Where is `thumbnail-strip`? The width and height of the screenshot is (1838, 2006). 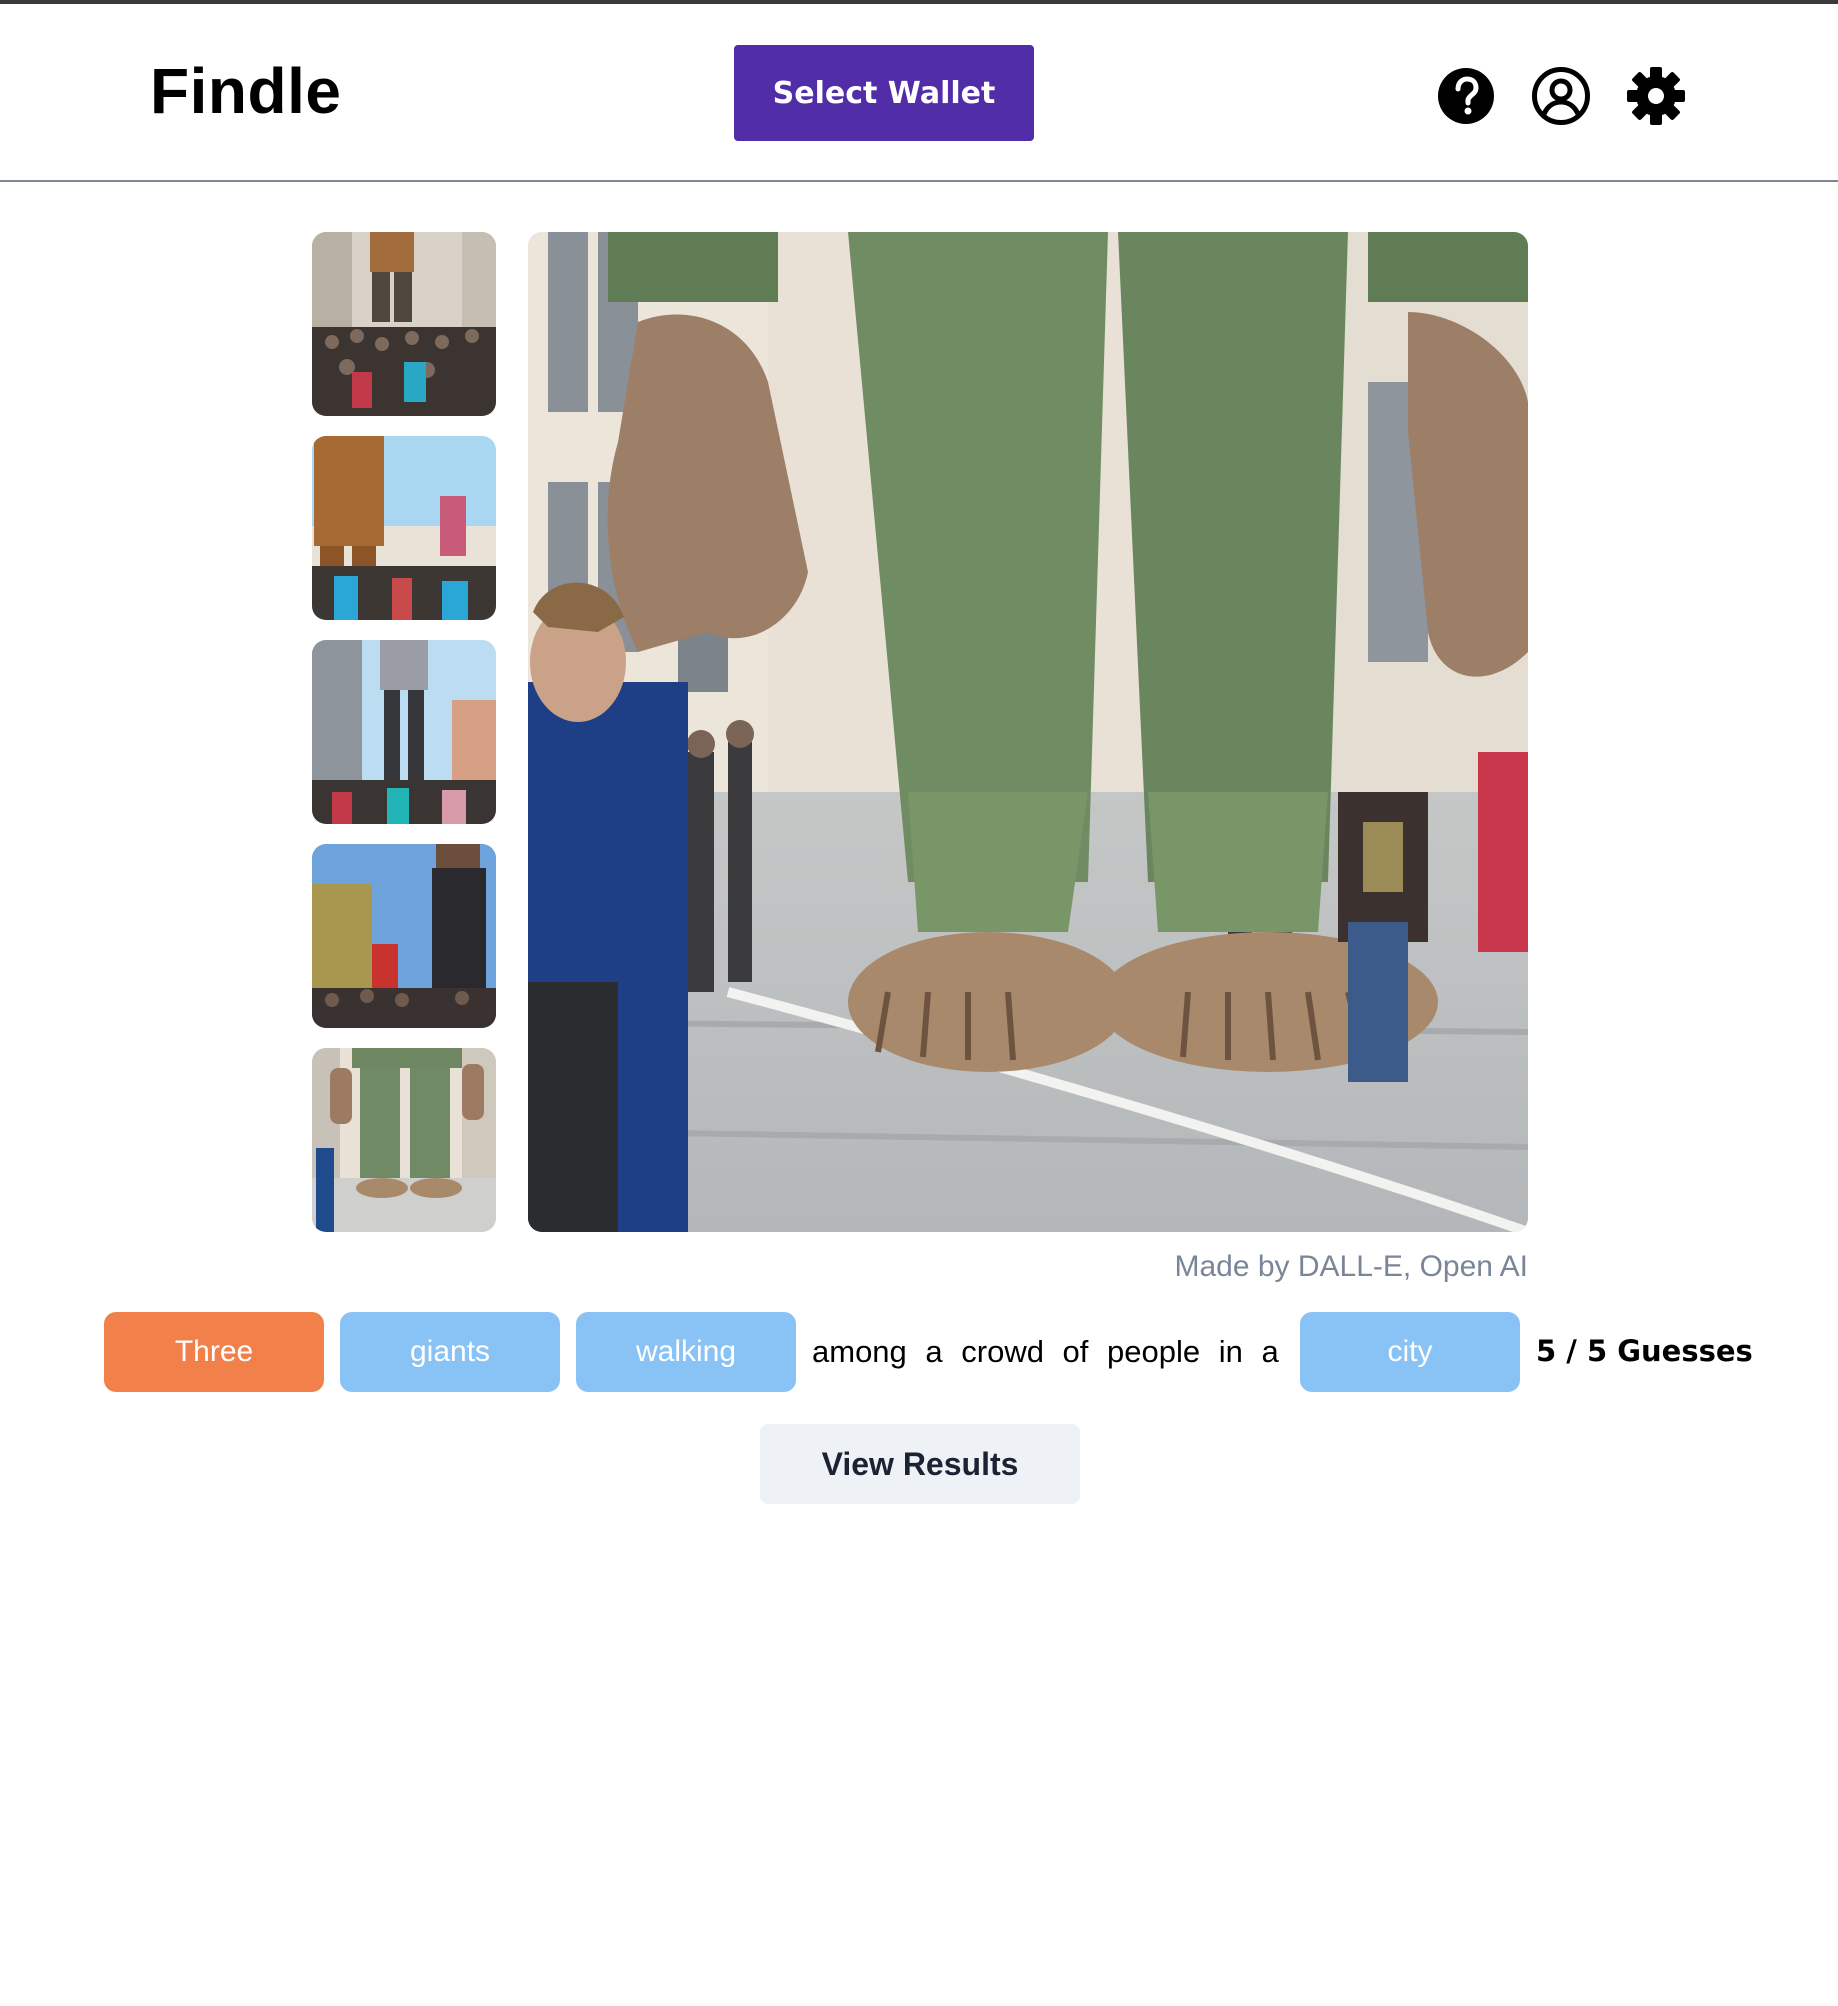 thumbnail-strip is located at coordinates (404, 742).